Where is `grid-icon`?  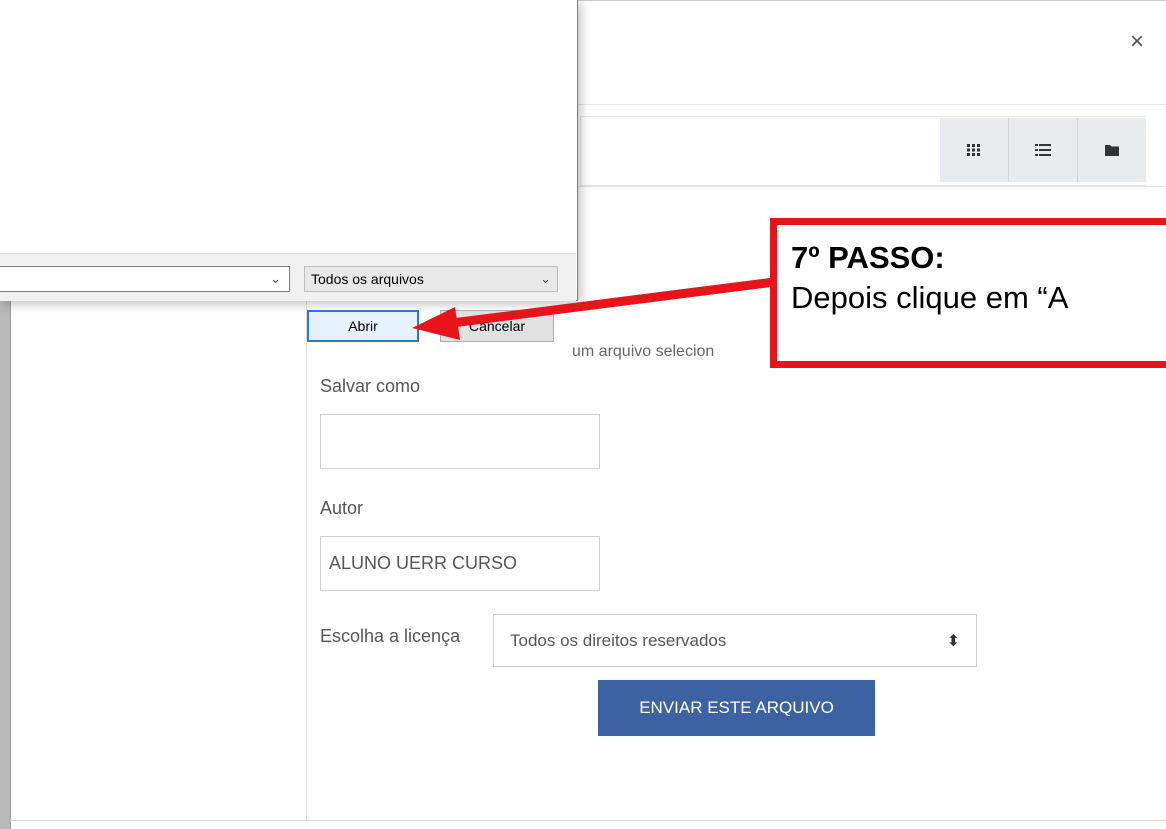 grid-icon is located at coordinates (973, 150).